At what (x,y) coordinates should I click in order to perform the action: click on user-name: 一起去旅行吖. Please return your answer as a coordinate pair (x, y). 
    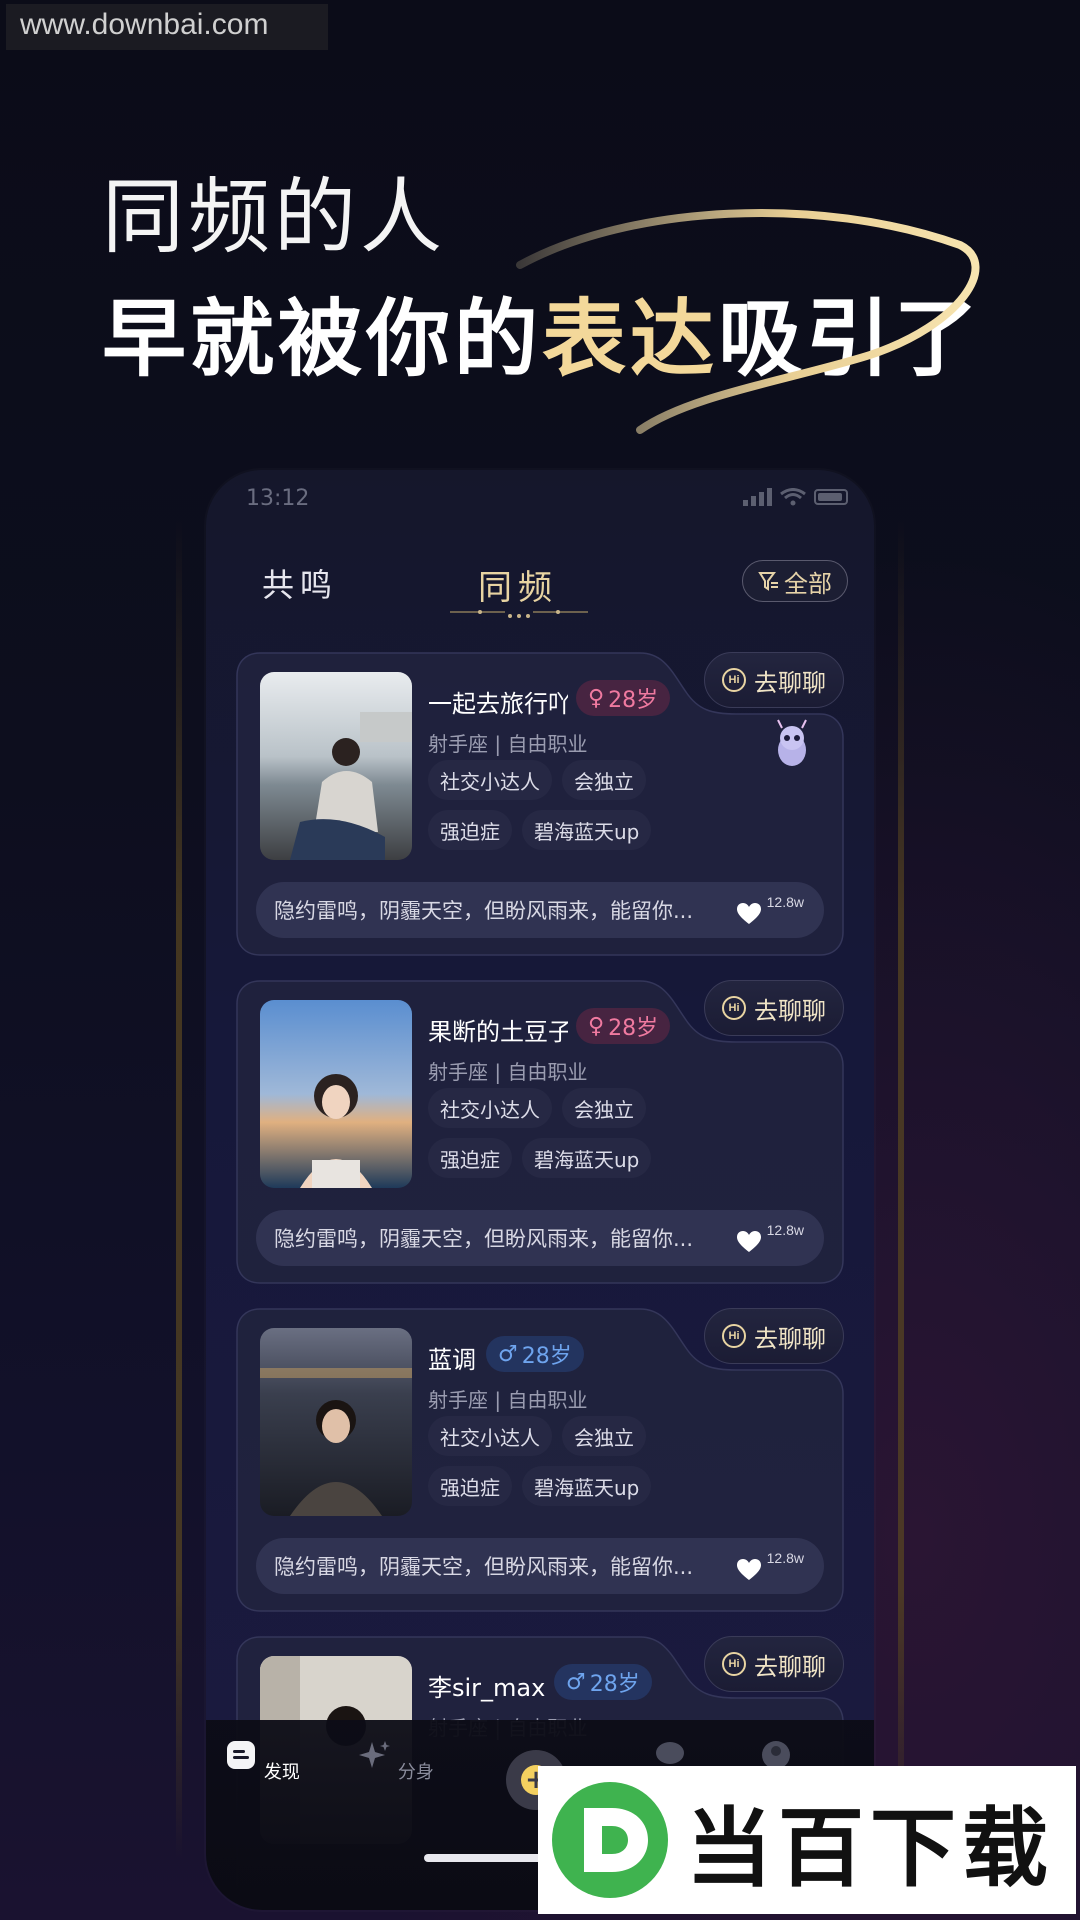
    Looking at the image, I should click on (498, 704).